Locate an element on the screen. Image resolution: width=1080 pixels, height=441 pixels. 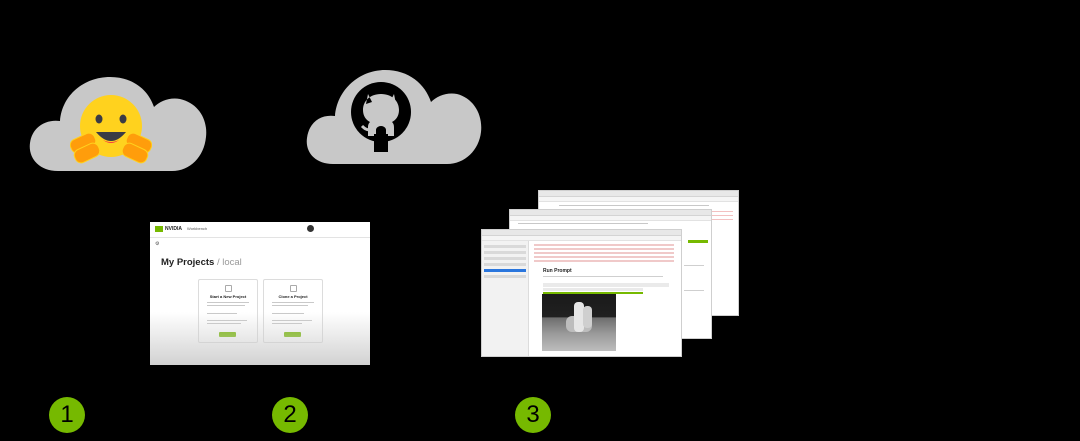
step-2-badge: 2 is located at coordinates (290, 415).